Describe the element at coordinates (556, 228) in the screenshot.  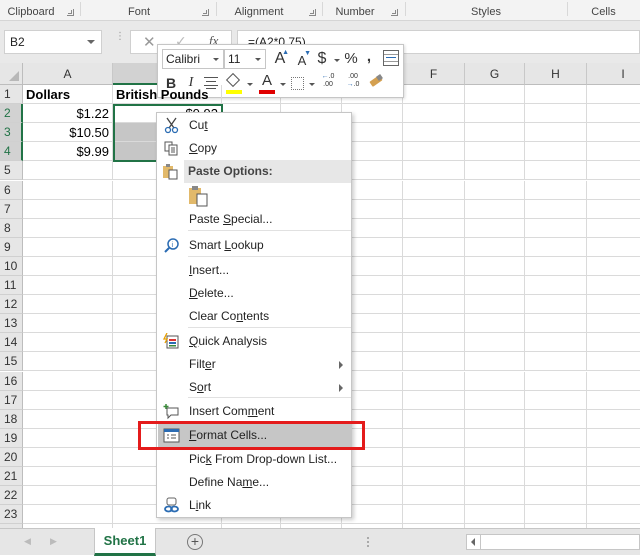
I see `cell-h8` at that location.